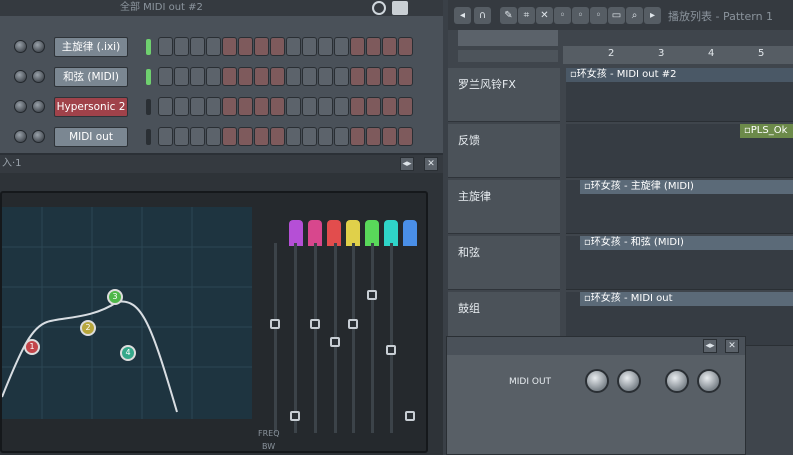 Image resolution: width=793 pixels, height=455 pixels. Describe the element at coordinates (598, 15) in the screenshot. I see `slice-icon: ◦` at that location.